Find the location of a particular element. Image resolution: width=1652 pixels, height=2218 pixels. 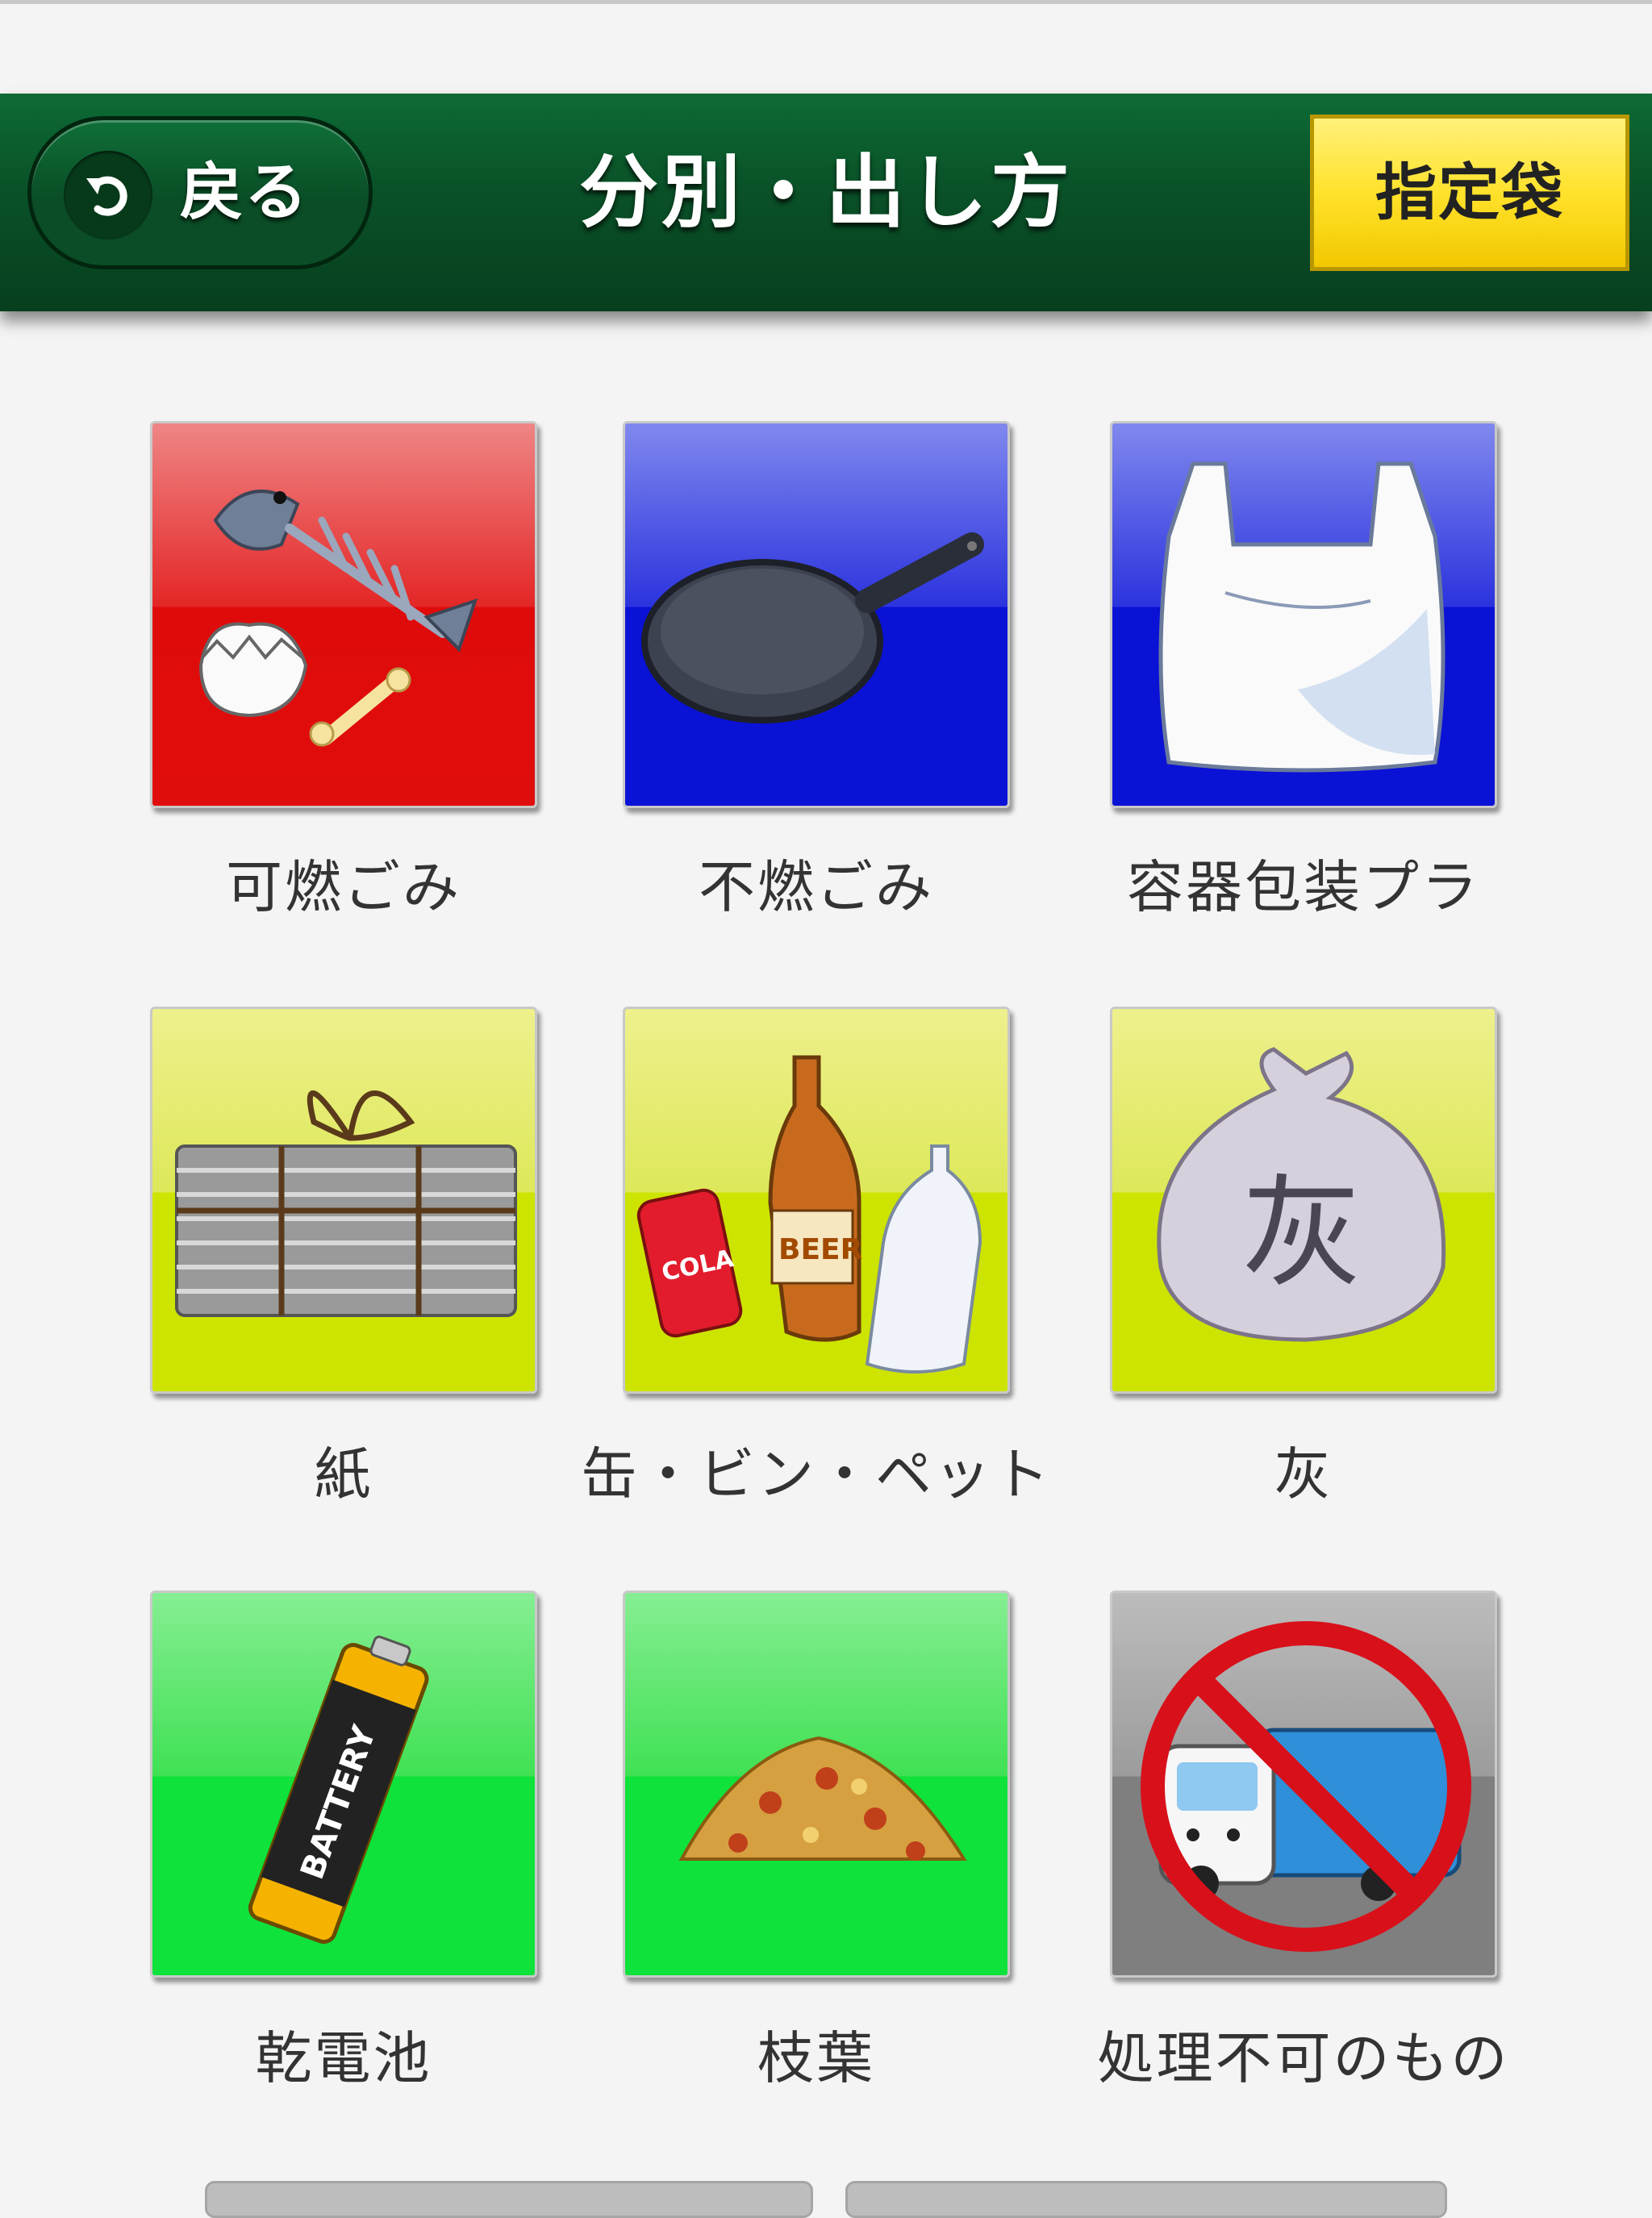

newspaper-bundle-icon is located at coordinates (346, 1203).